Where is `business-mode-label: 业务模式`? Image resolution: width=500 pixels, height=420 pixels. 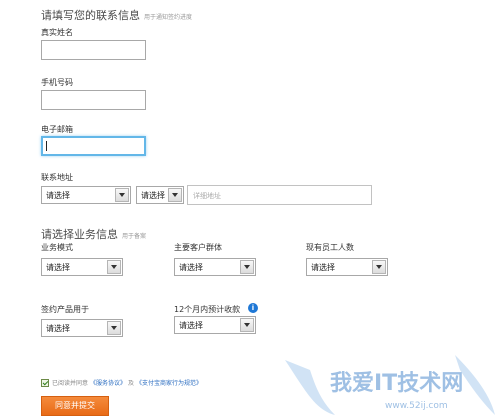
business-mode-label: 业务模式 is located at coordinates (57, 247).